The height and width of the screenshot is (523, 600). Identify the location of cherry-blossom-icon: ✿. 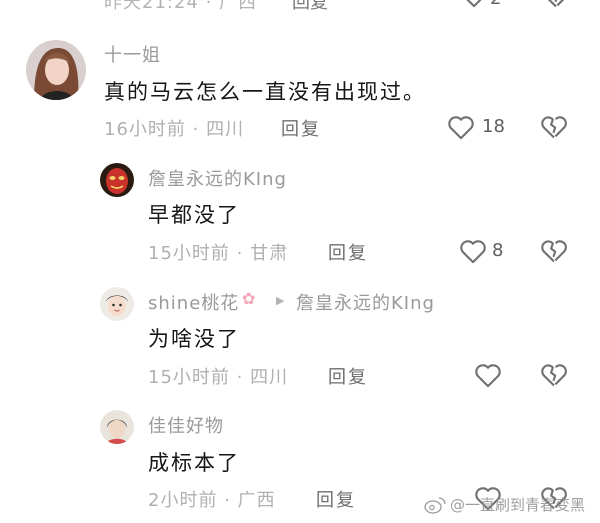
(249, 298).